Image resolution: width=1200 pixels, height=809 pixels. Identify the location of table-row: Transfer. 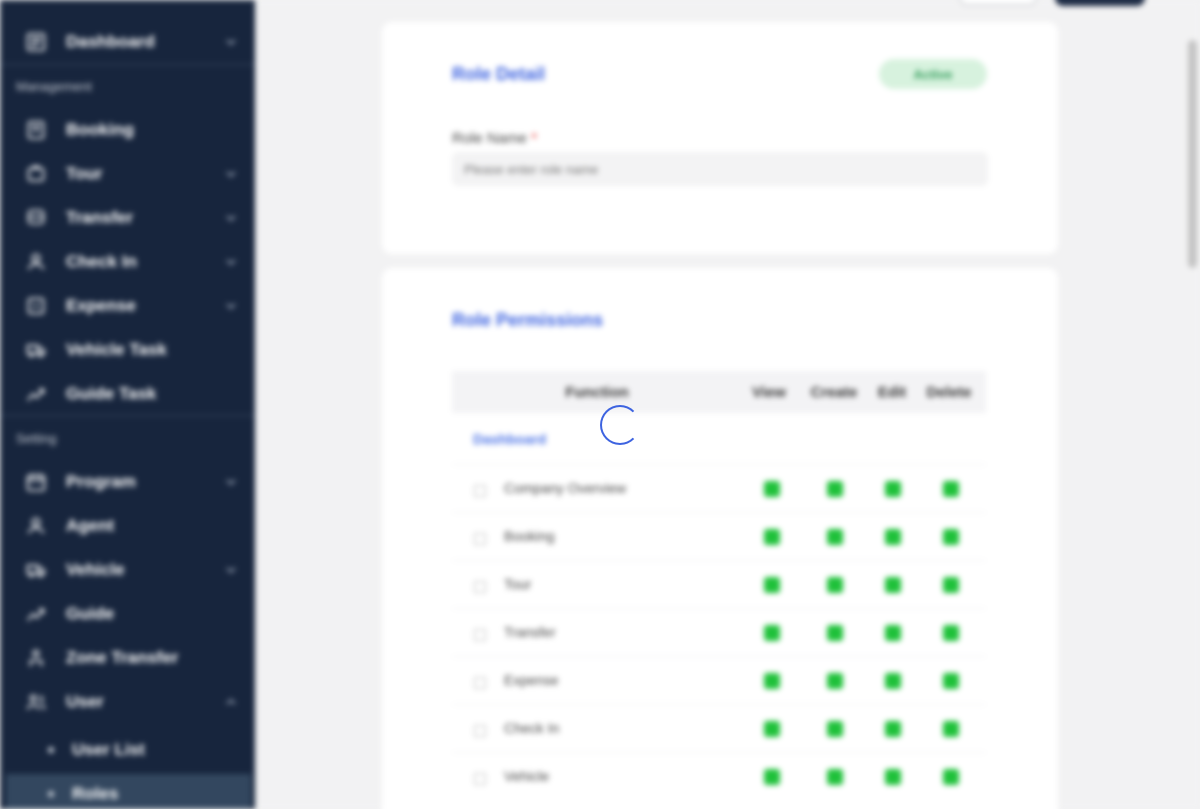
(719, 632).